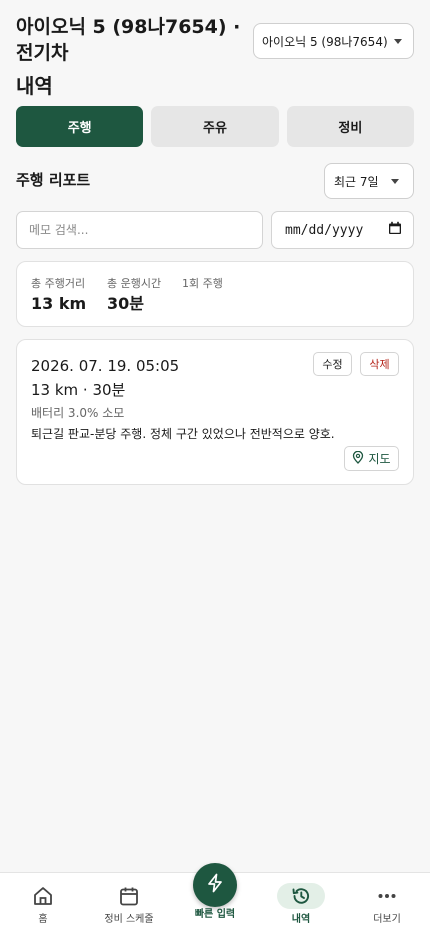  Describe the element at coordinates (332, 364) in the screenshot. I see `edit-trip-button: 수정` at that location.